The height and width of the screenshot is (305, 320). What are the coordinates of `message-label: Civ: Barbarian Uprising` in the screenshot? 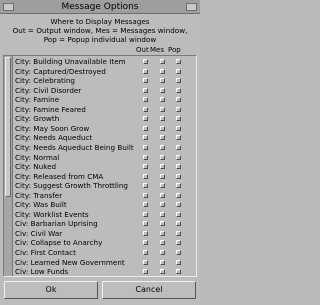 It's located at (56, 224).